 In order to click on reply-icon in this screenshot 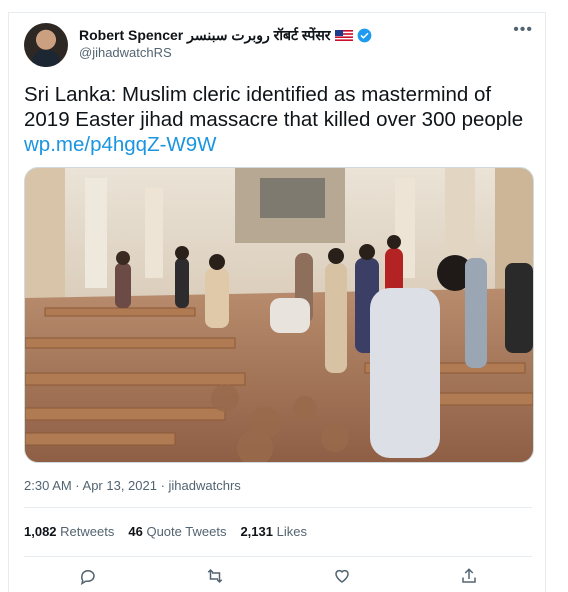, I will do `click(88, 578)`.